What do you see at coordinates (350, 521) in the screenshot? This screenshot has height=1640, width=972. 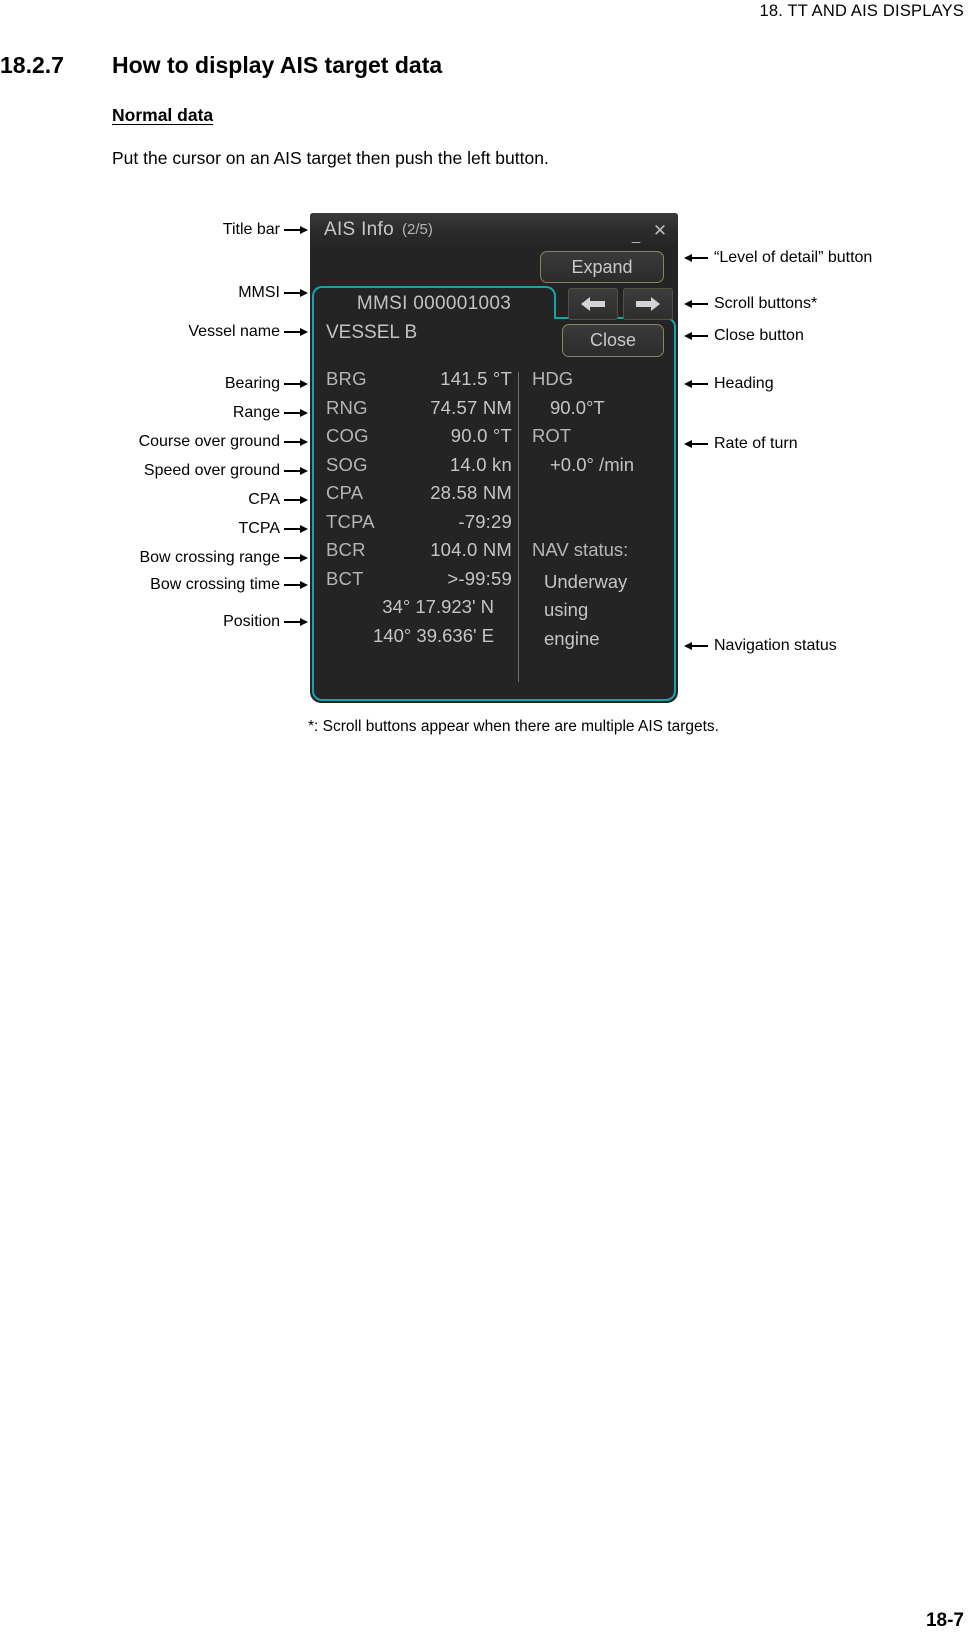 I see `label-tcpa: TCPA` at bounding box center [350, 521].